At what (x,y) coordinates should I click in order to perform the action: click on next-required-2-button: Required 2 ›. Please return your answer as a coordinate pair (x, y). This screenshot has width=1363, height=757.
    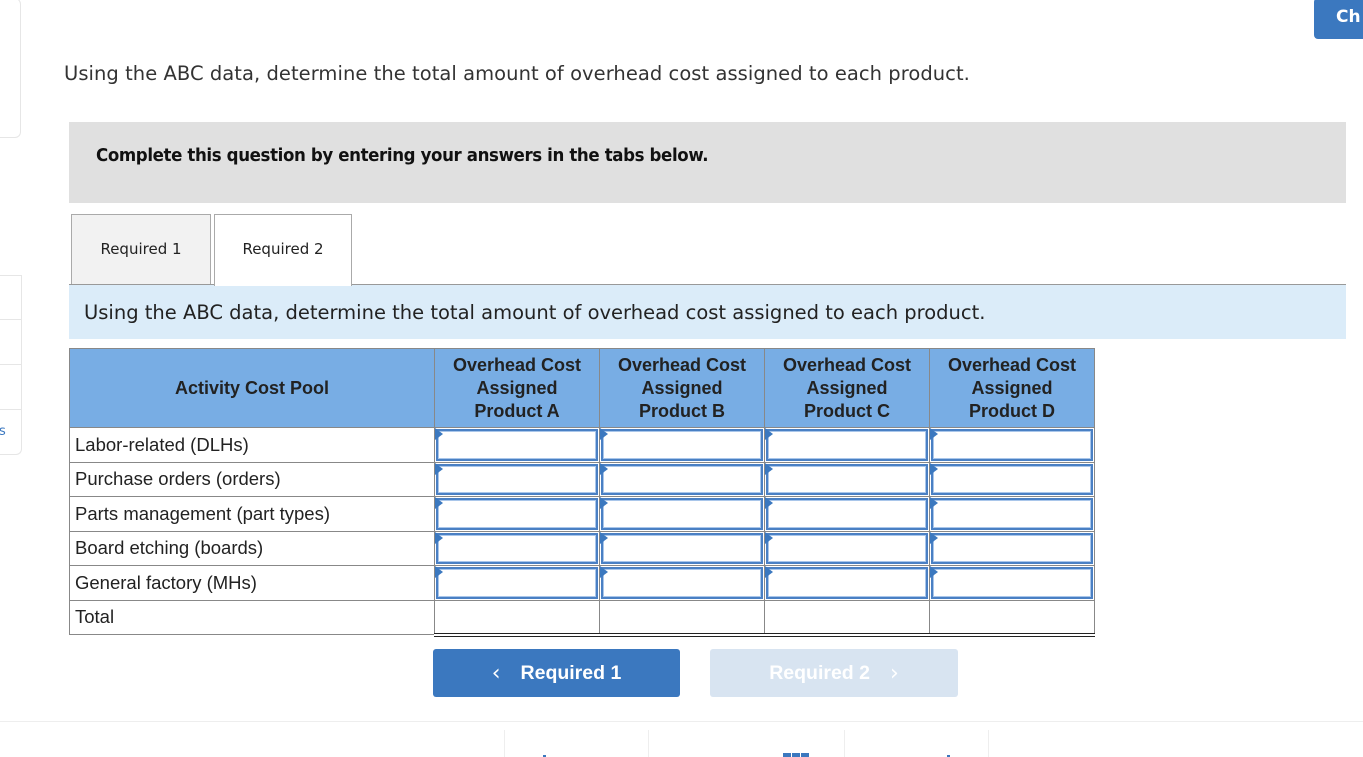
    Looking at the image, I should click on (834, 673).